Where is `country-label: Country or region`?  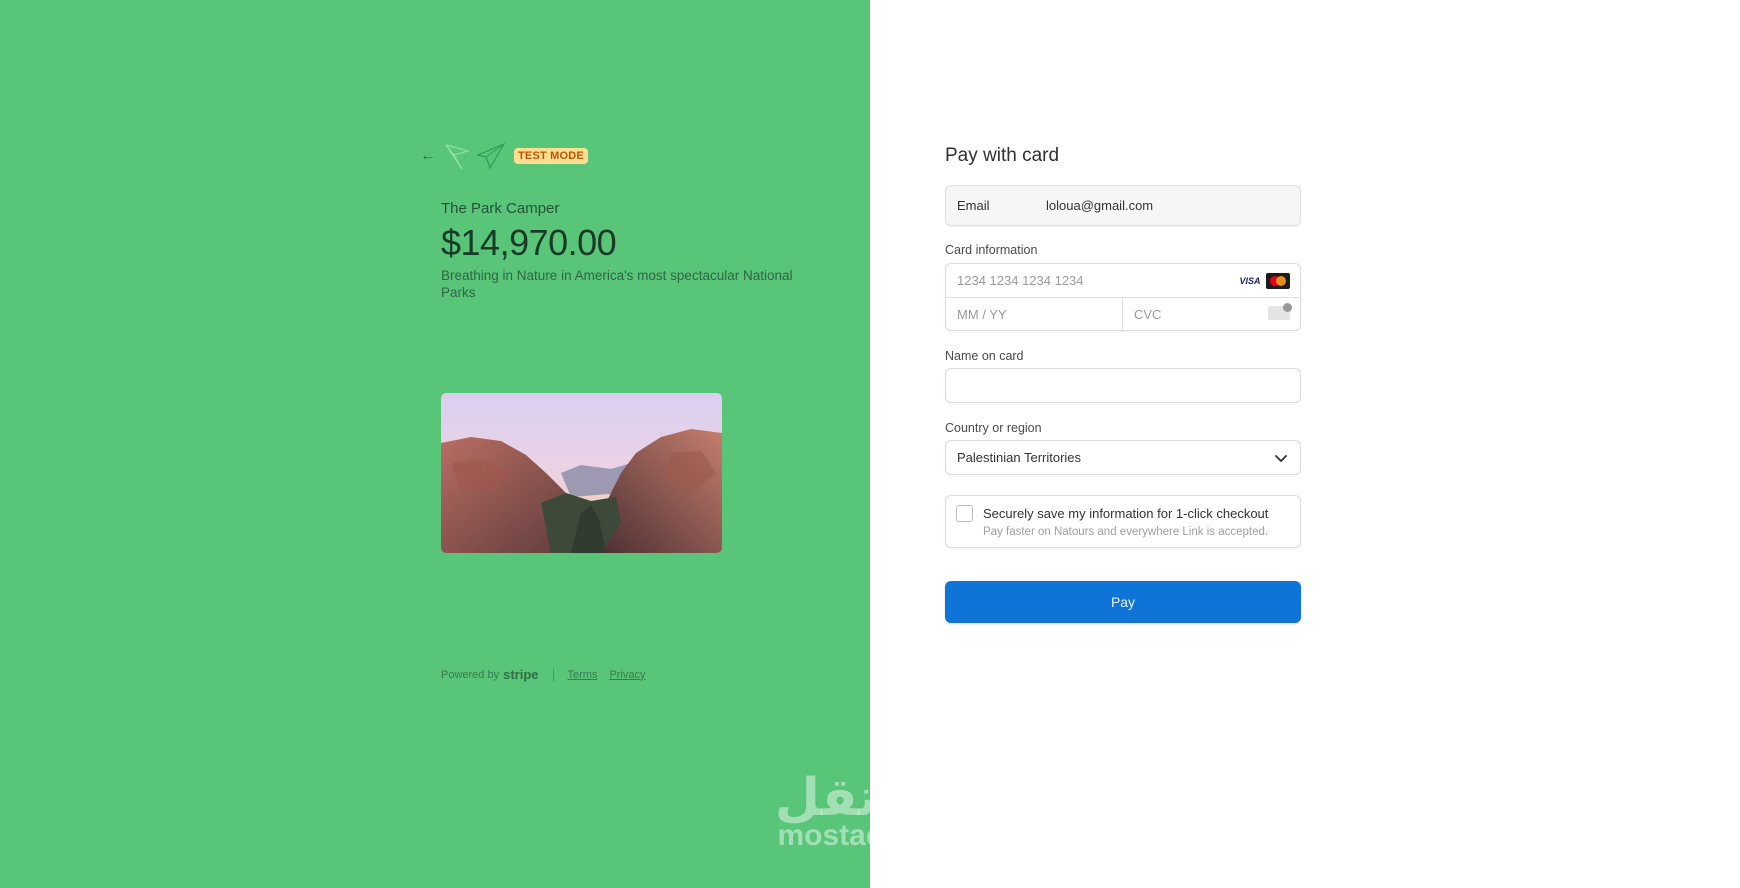 country-label: Country or region is located at coordinates (993, 428).